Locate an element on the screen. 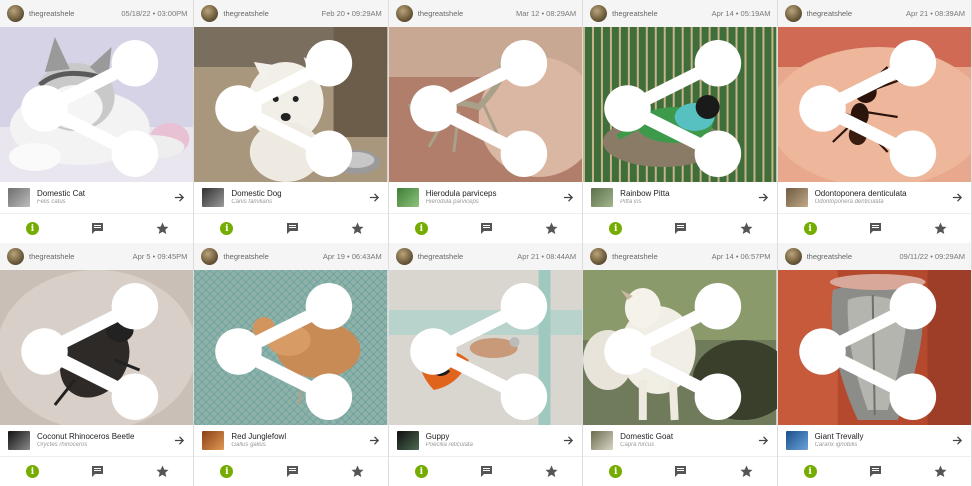  identification-row: Giant Trevally Caranx ignobilis is located at coordinates (874, 440).